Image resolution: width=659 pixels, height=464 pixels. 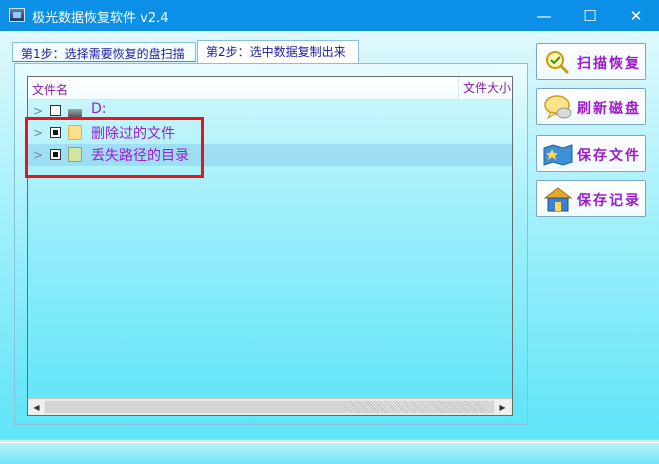 I want to click on save-file-label: 保存文件, so click(x=609, y=156).